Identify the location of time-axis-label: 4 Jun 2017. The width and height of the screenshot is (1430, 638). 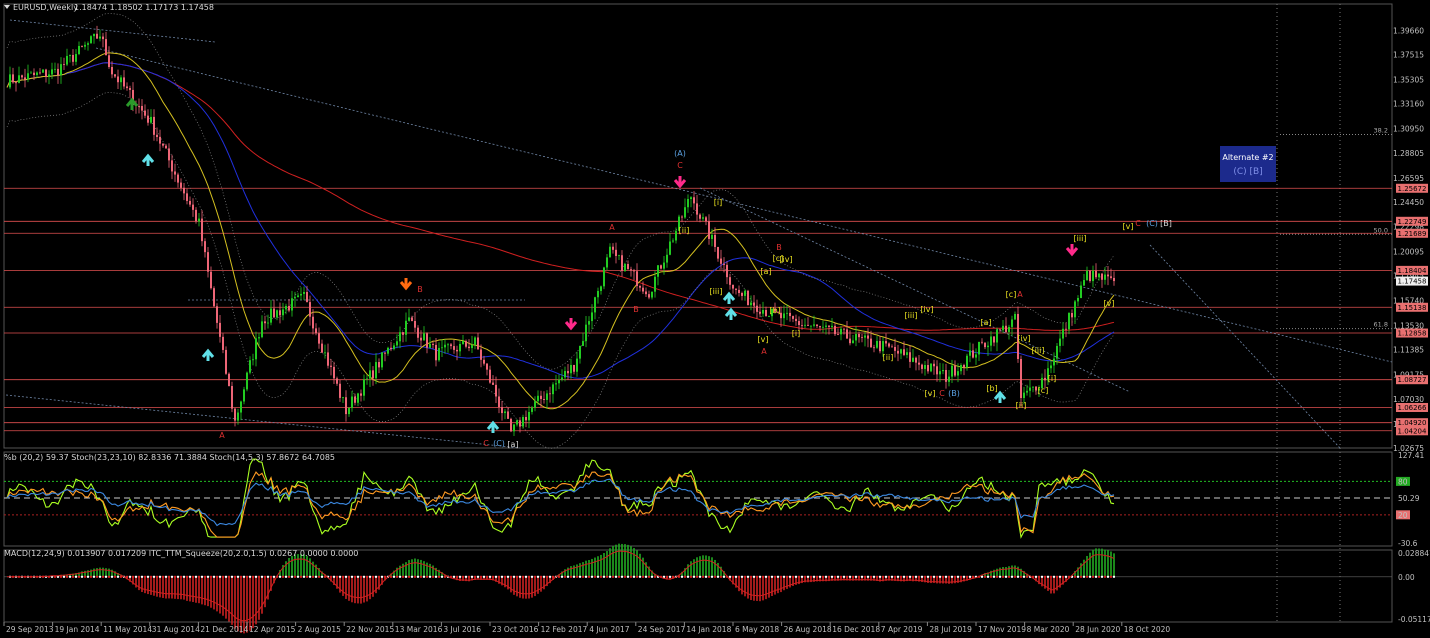
(609, 629).